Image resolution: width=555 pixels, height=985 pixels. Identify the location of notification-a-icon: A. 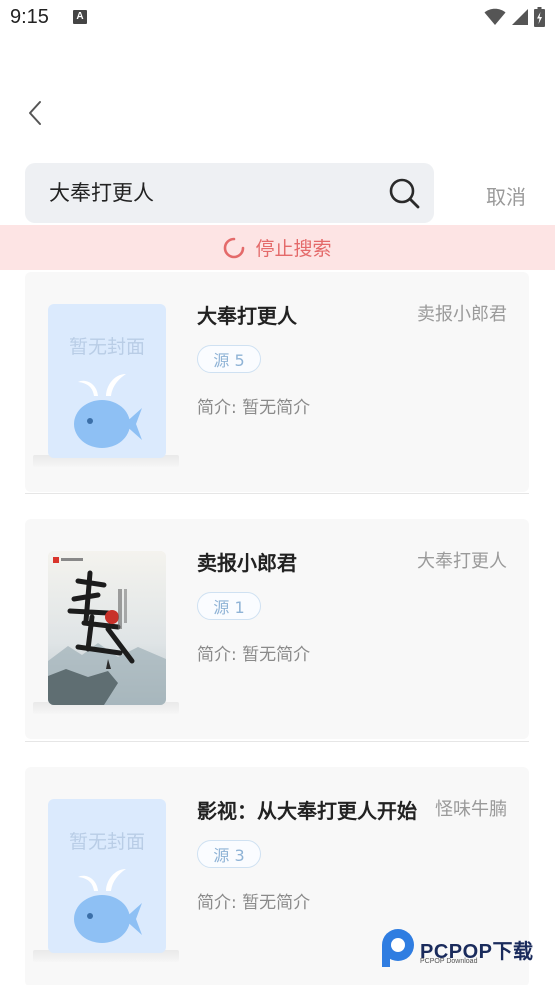
(80, 17).